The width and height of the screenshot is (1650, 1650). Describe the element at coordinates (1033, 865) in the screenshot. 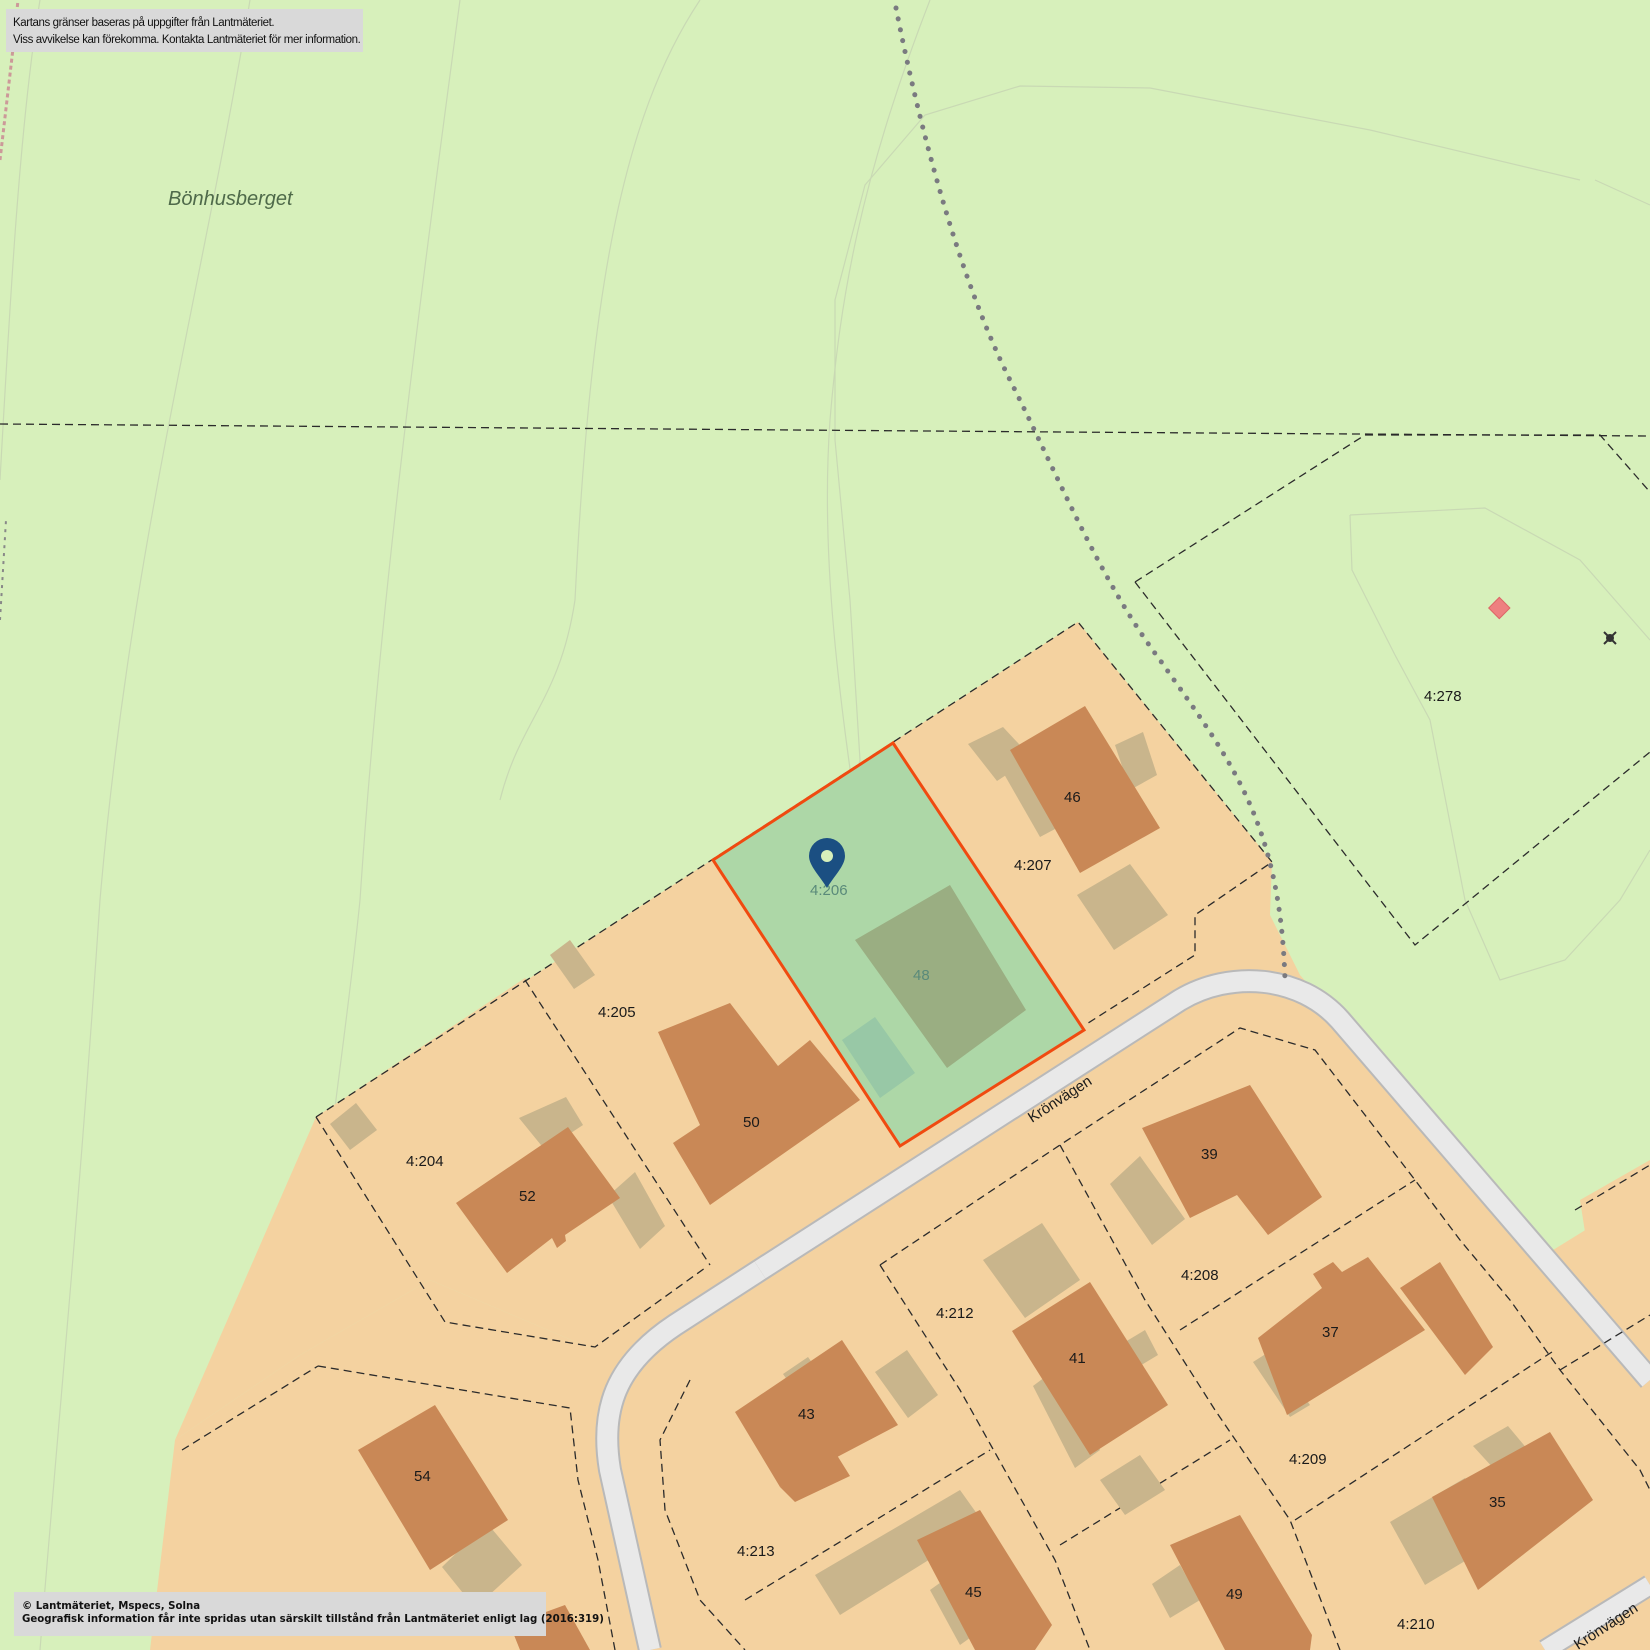

I see `parcel-label-4-207: 4:207` at that location.